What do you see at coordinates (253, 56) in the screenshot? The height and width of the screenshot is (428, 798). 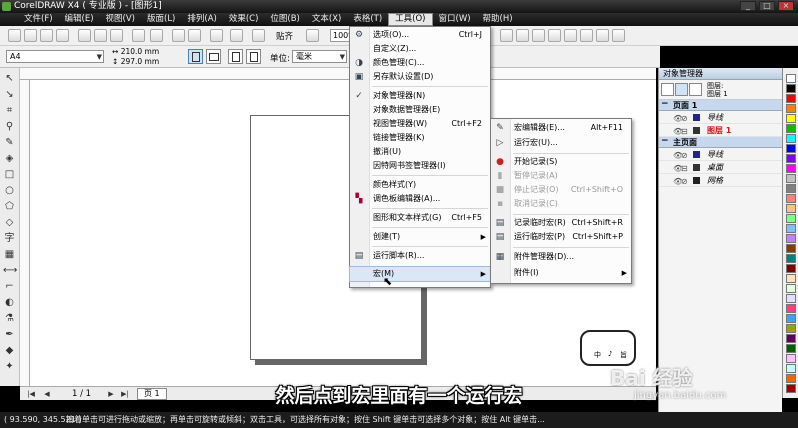 I see `current-page-button` at bounding box center [253, 56].